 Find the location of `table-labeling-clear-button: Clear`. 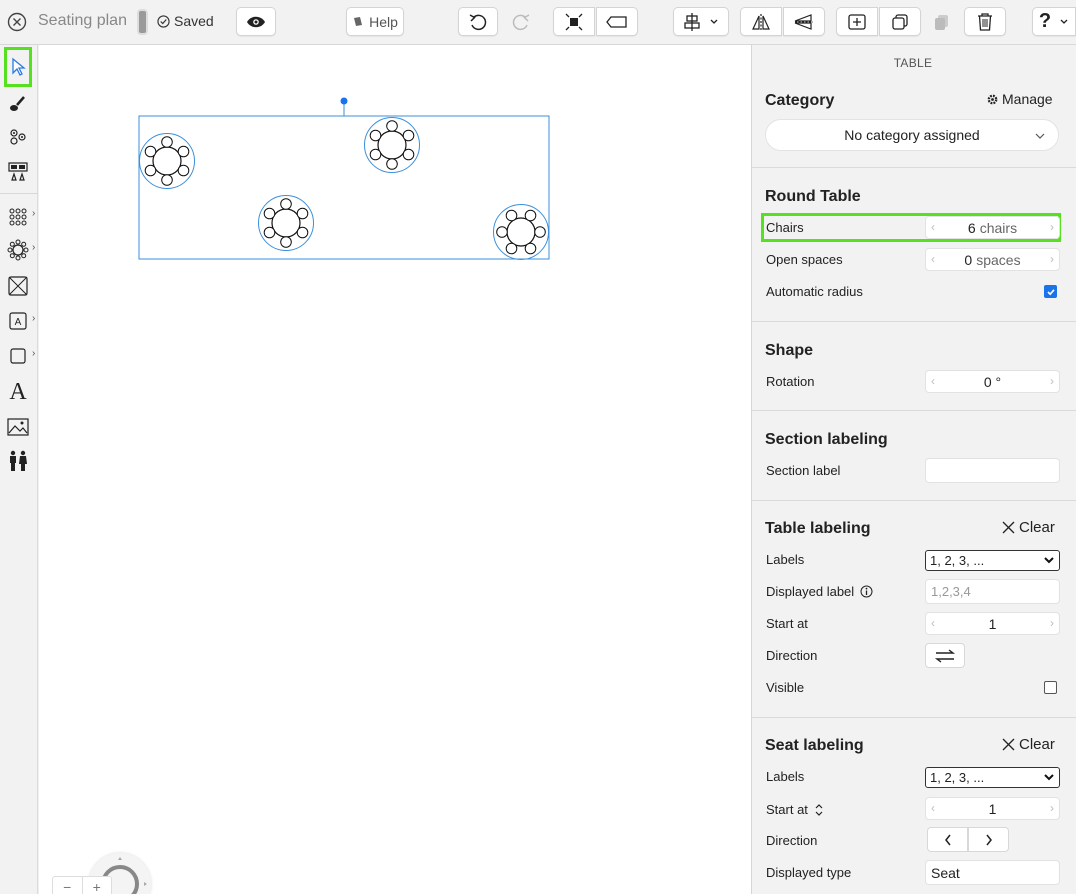

table-labeling-clear-button: Clear is located at coordinates (1028, 527).